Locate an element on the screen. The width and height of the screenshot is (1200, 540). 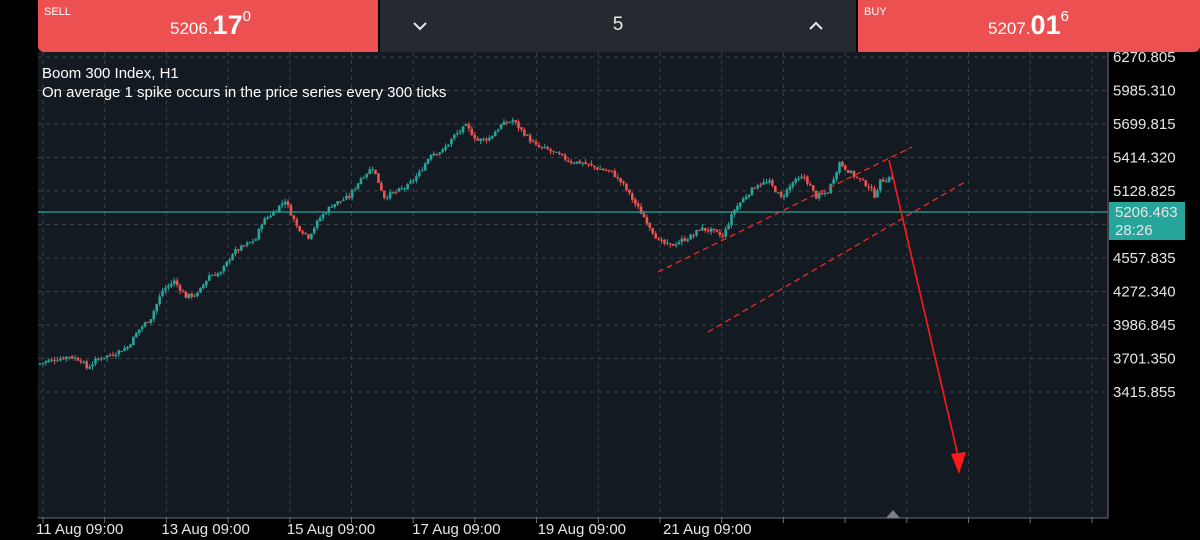
sell-button: SELL 5206.170 is located at coordinates (208, 26).